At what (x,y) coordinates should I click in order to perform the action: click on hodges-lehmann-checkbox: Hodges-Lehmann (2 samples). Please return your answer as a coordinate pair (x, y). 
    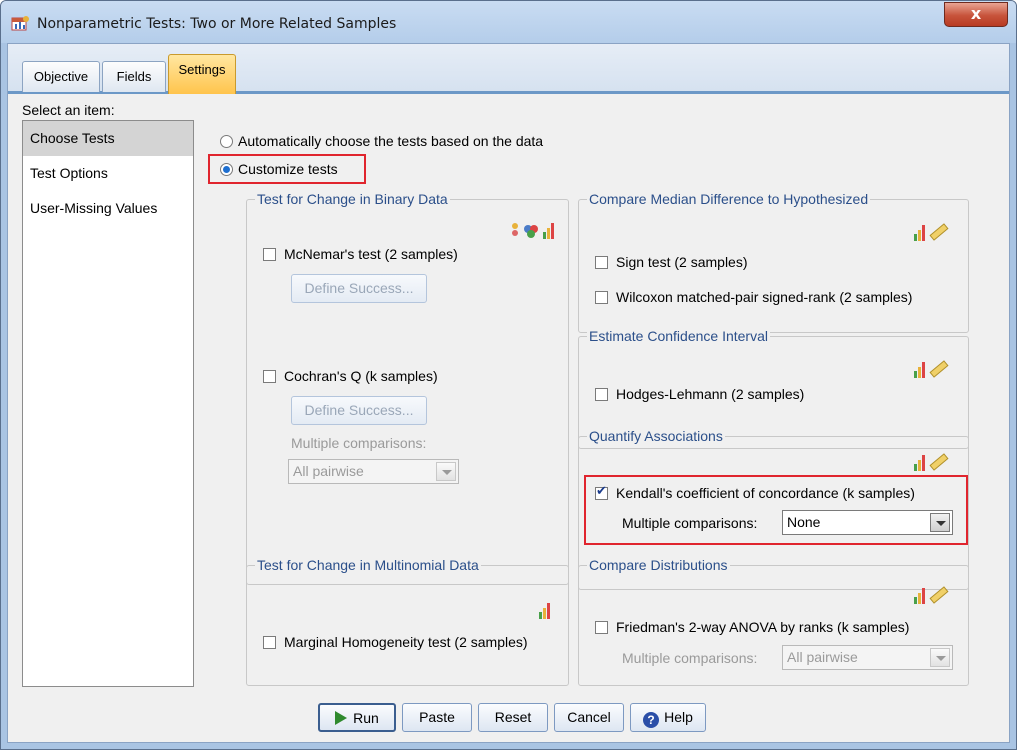
    Looking at the image, I should click on (699, 394).